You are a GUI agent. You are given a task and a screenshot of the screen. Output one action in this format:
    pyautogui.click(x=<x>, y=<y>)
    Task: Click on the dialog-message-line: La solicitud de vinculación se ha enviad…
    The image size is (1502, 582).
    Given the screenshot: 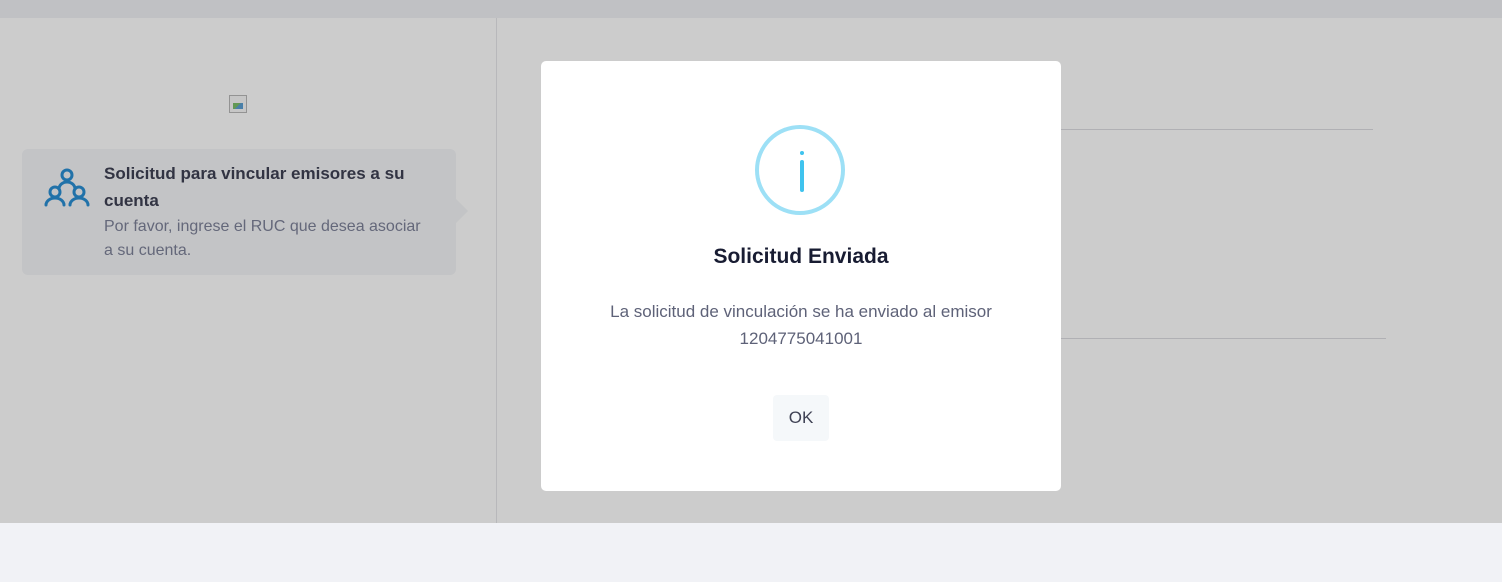 What is the action you would take?
    pyautogui.click(x=801, y=311)
    